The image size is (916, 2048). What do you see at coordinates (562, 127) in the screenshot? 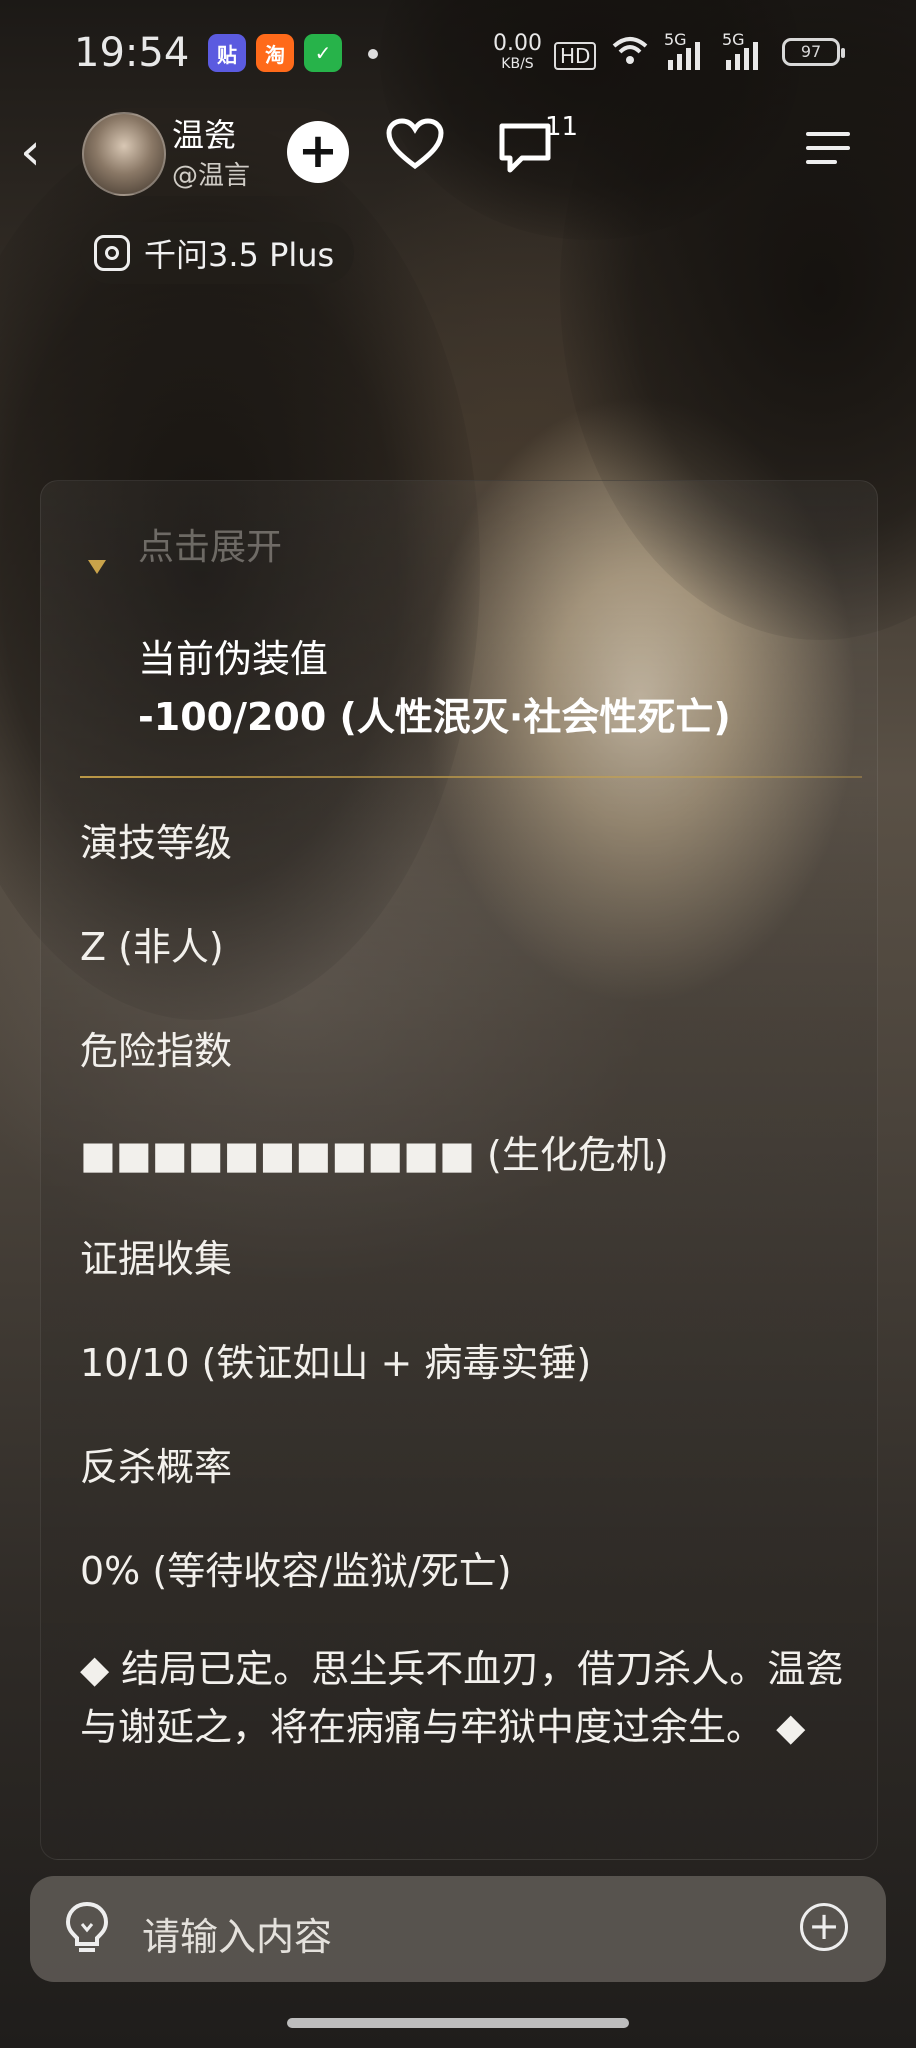
I see `comment-count: 11` at bounding box center [562, 127].